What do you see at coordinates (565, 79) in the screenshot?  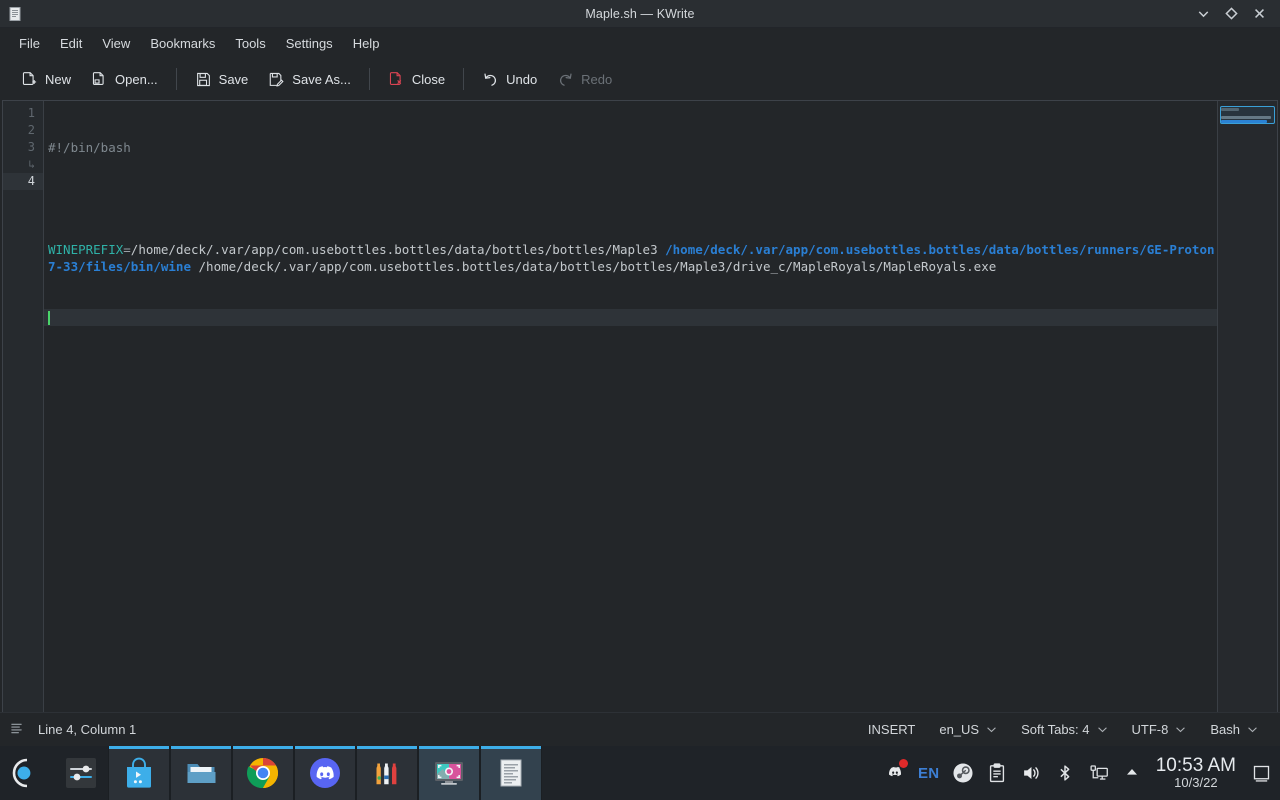 I see `redo-arrow-icon` at bounding box center [565, 79].